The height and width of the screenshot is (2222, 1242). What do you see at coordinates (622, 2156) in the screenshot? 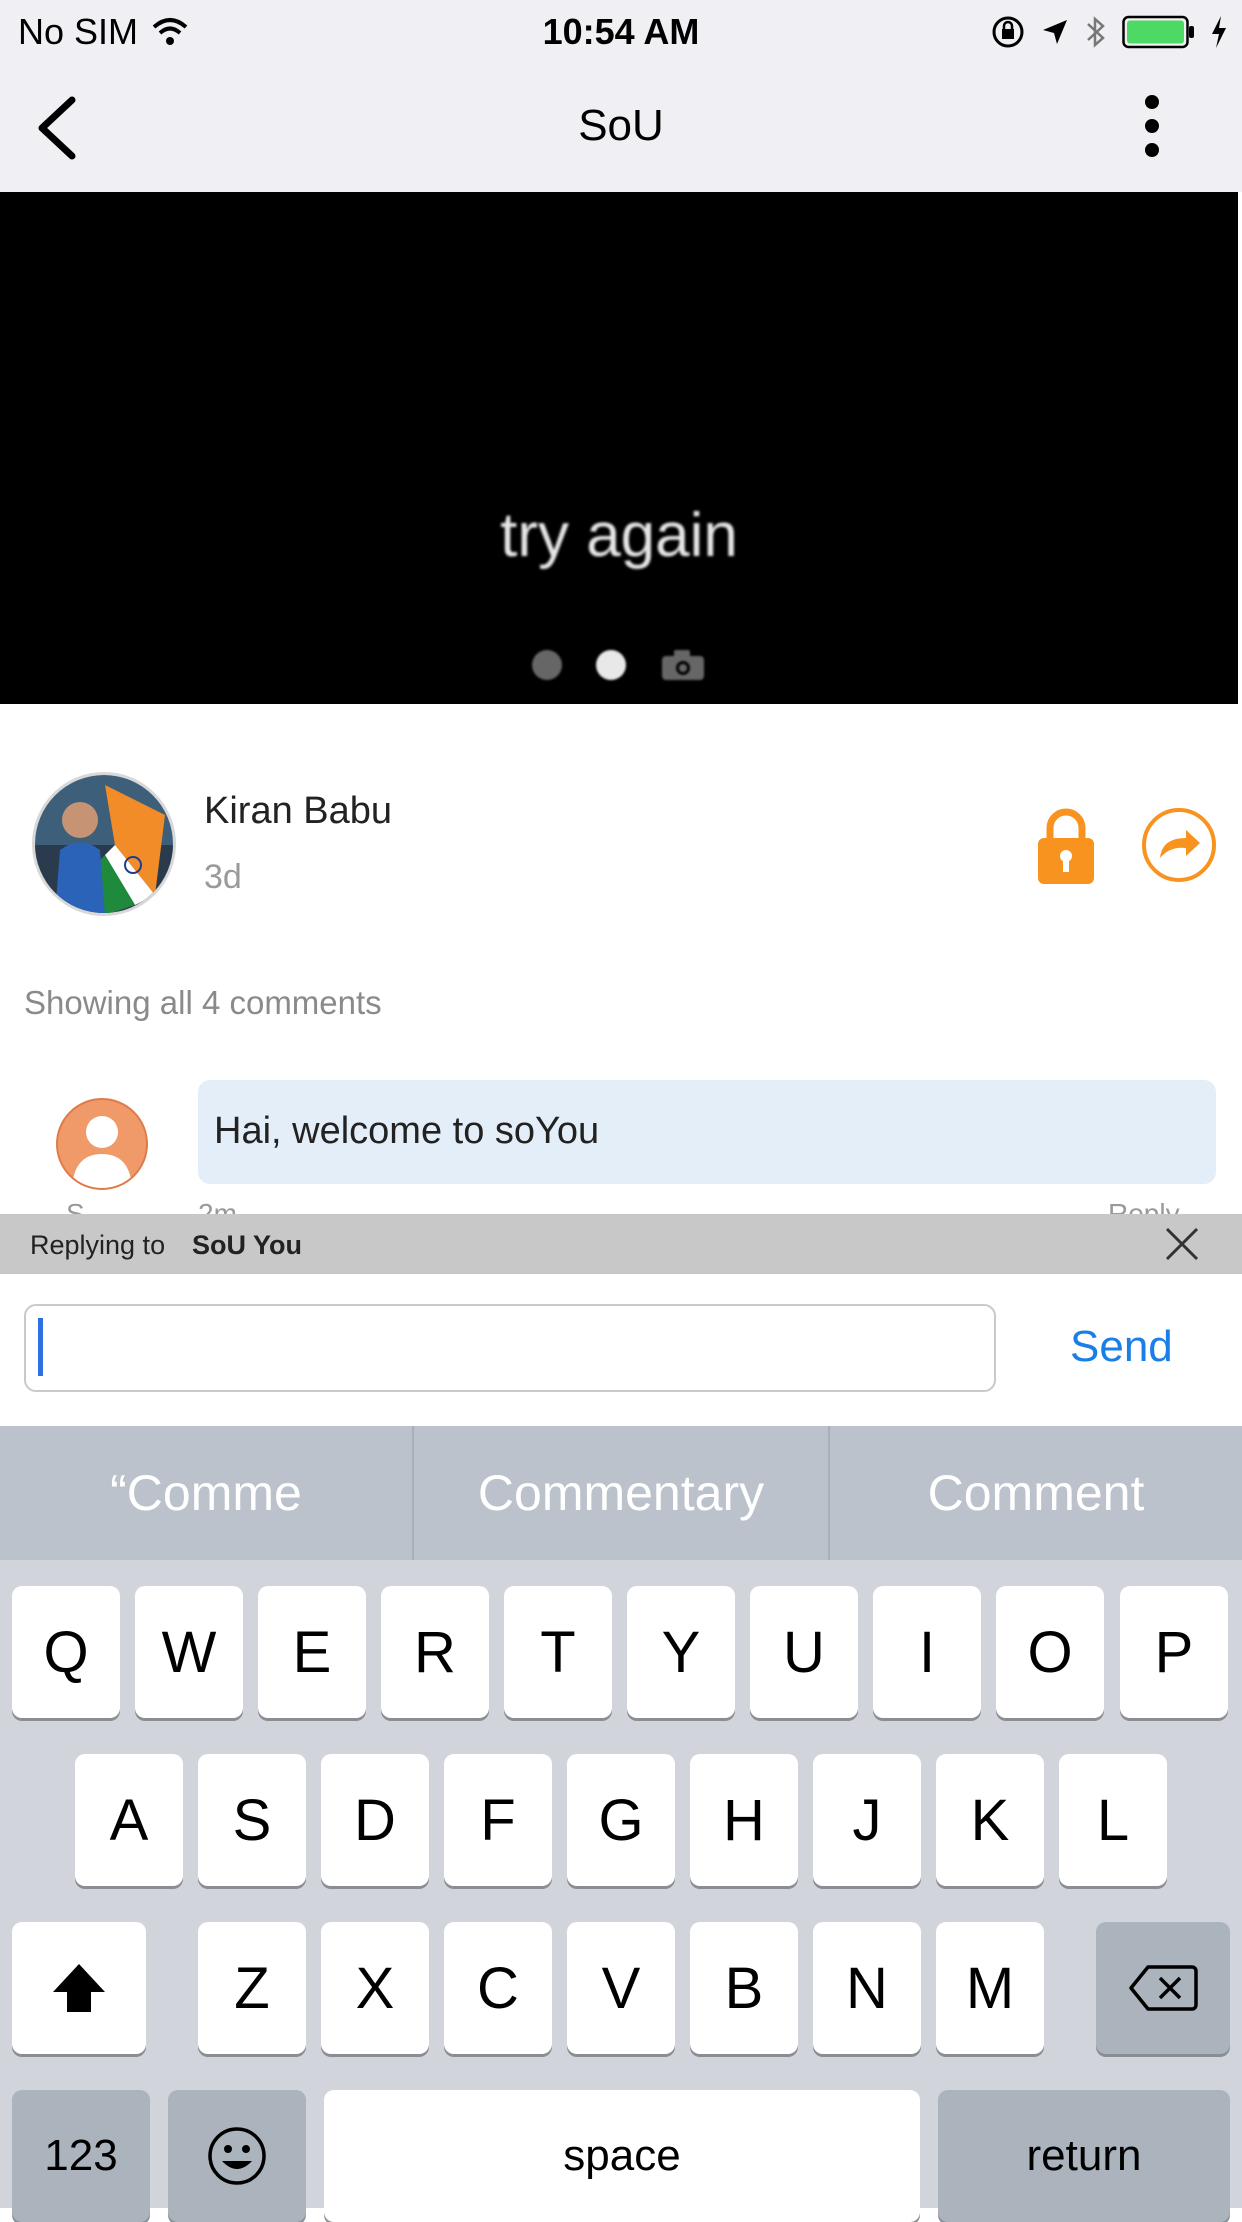
I see `space-key: space` at bounding box center [622, 2156].